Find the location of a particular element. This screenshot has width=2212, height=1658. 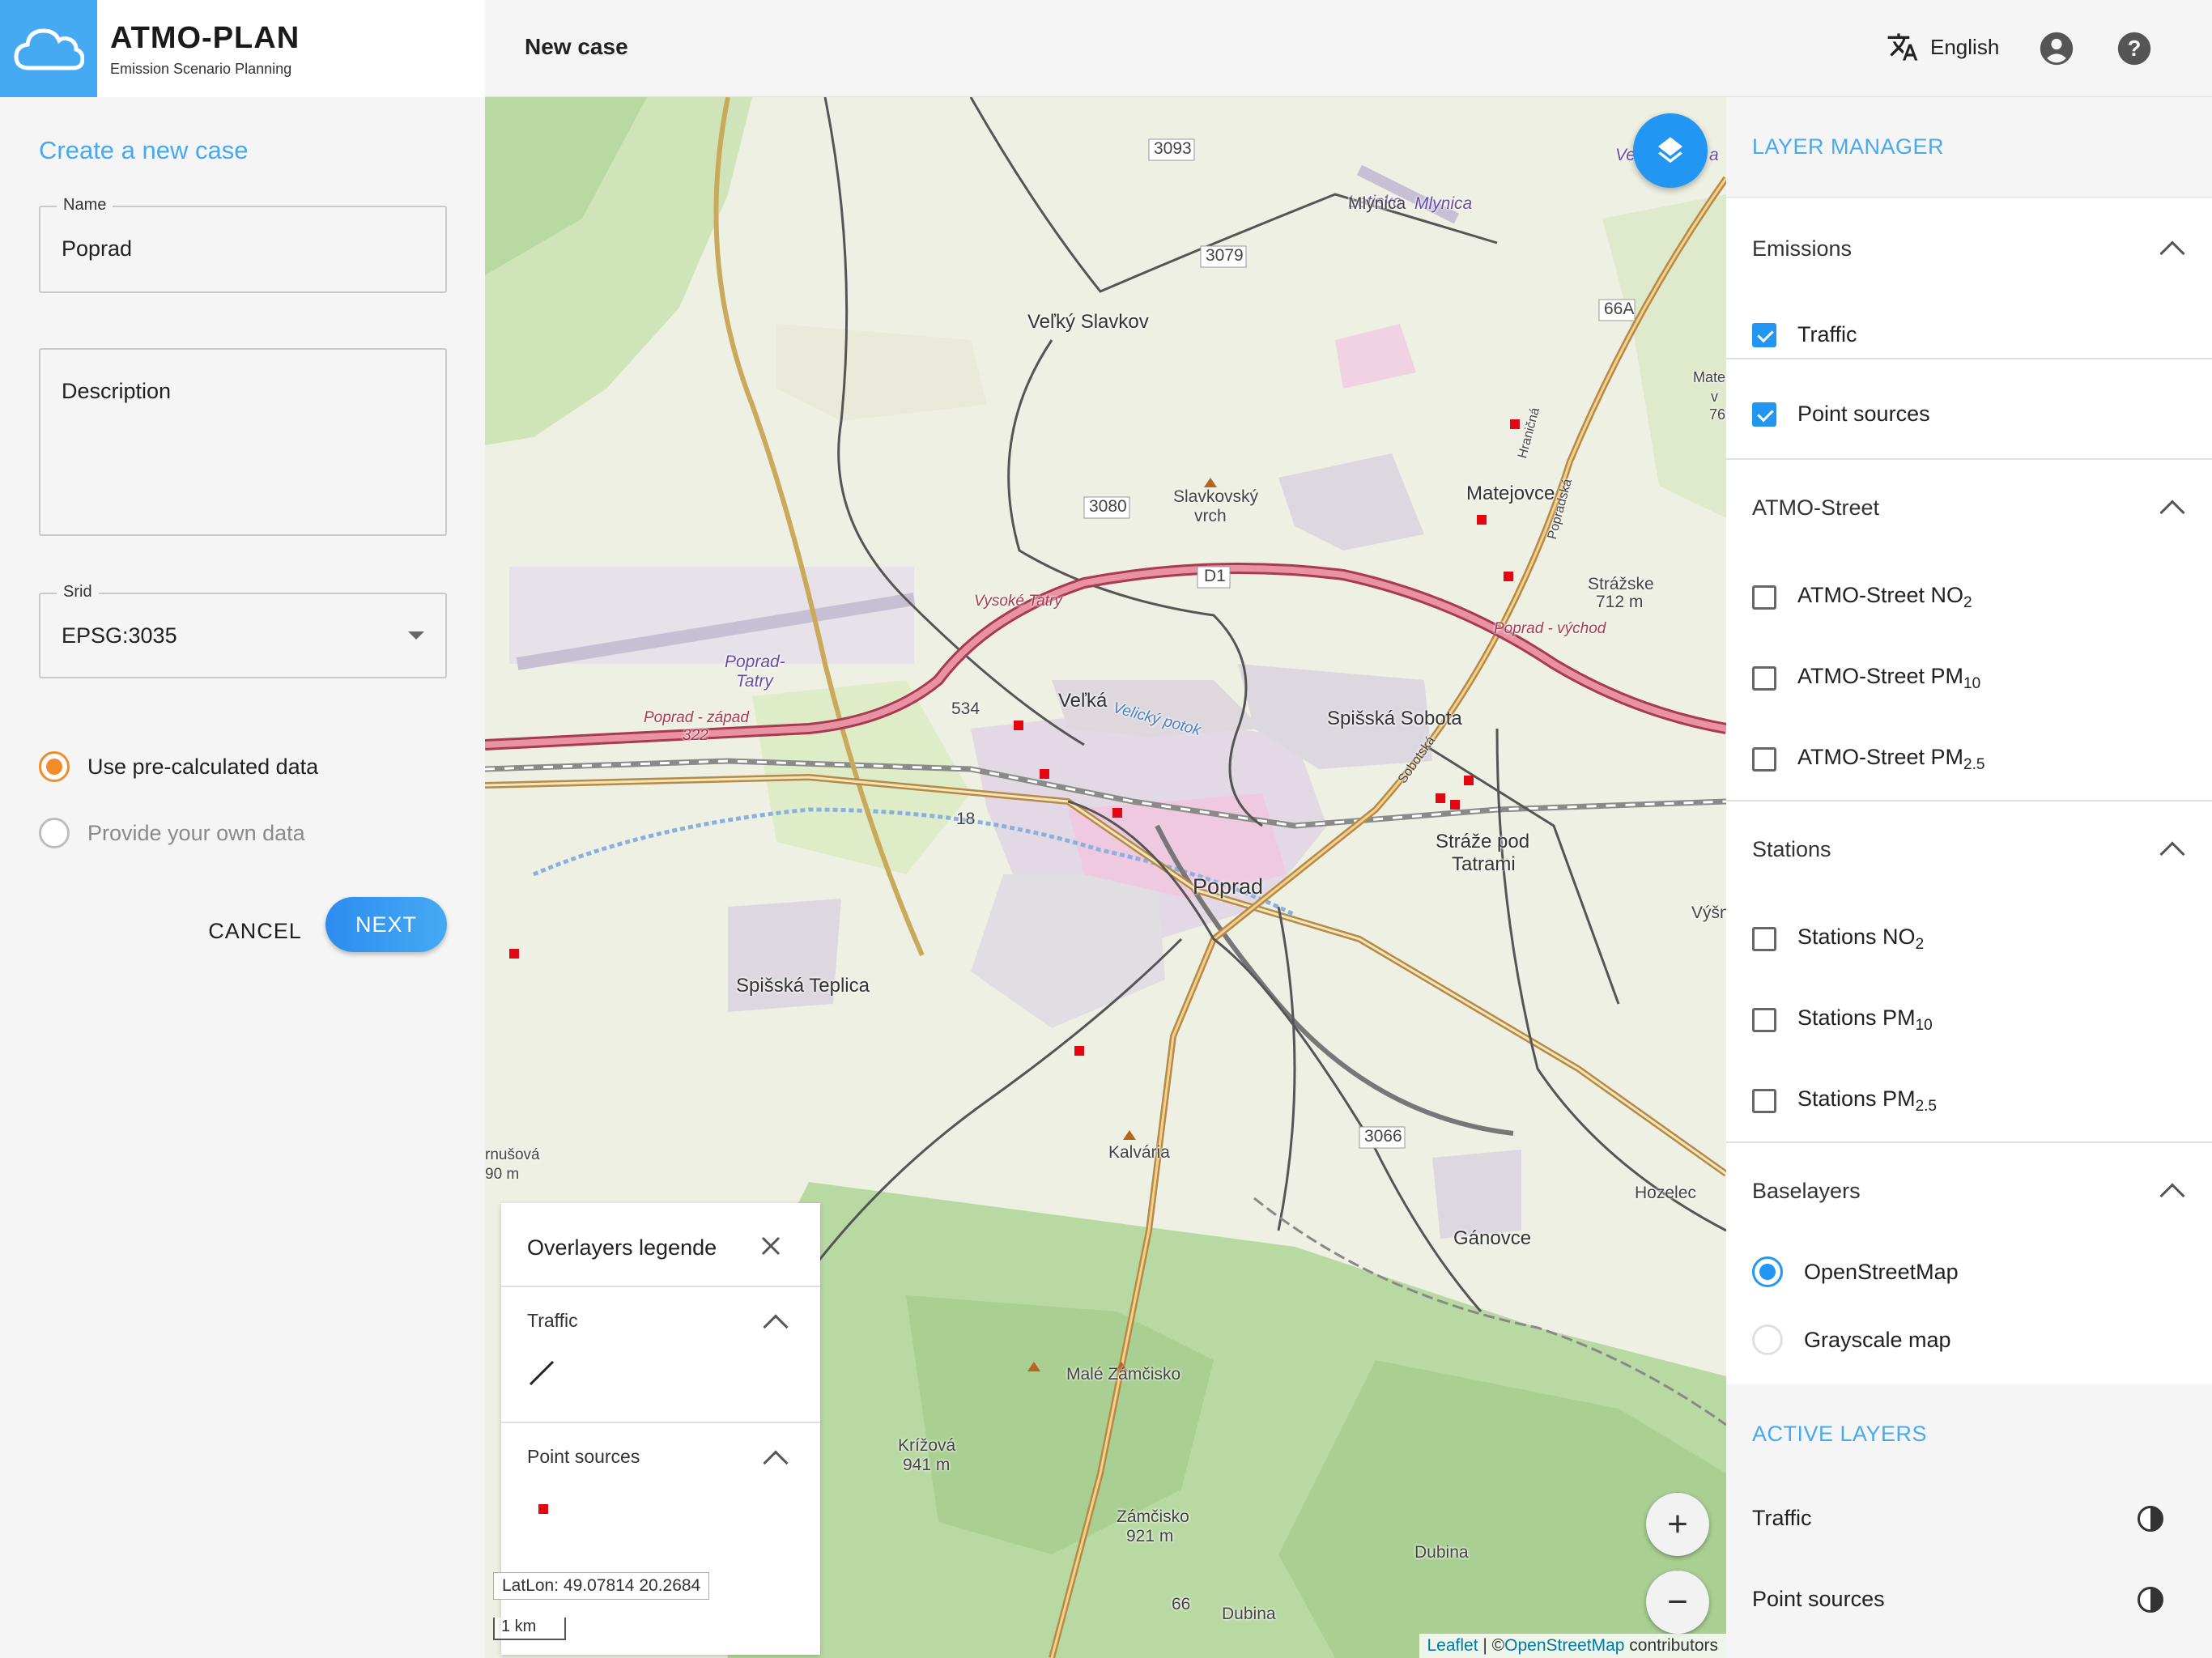

option-own-data: Provide your own data is located at coordinates (172, 833).